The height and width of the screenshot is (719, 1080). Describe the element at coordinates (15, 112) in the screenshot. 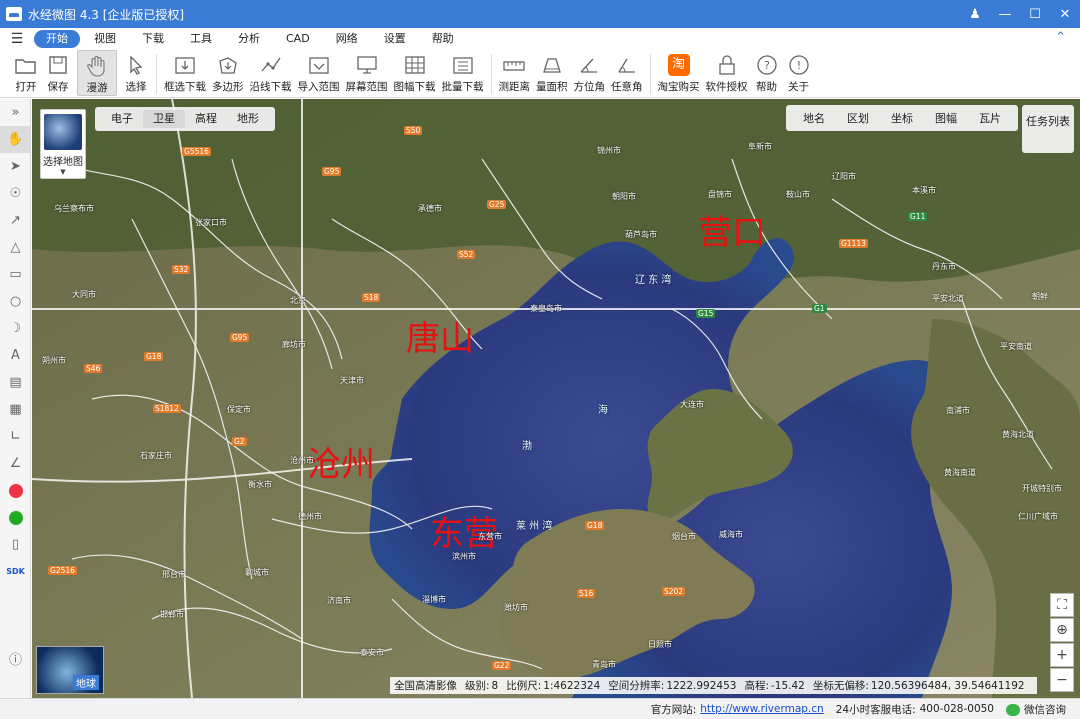

I see `expand-panel-icon: »` at that location.